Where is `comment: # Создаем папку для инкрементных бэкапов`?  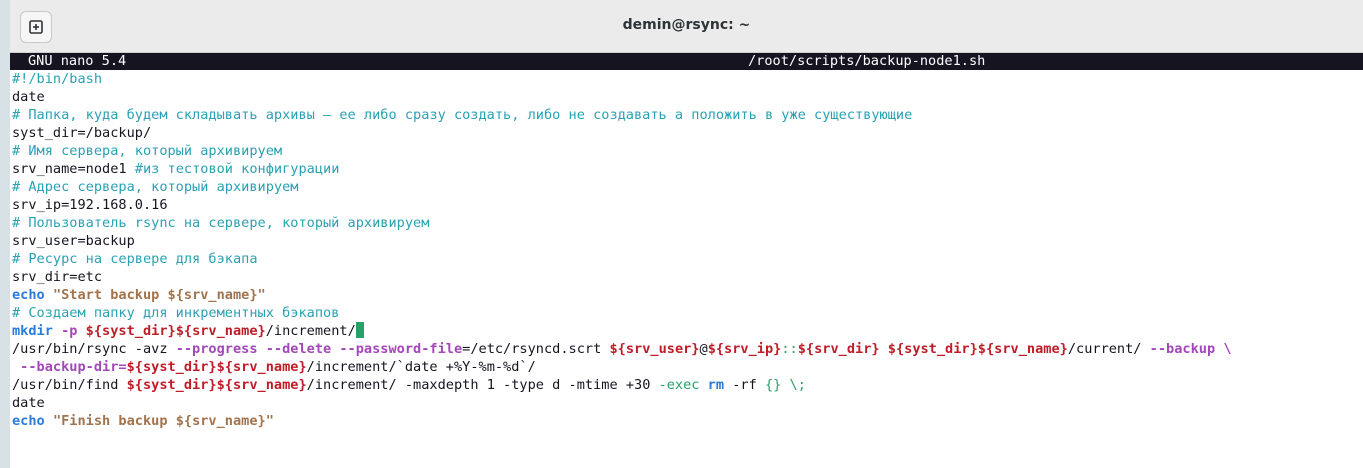 comment: # Создаем папку для инкрементных бэкапов is located at coordinates (176, 313).